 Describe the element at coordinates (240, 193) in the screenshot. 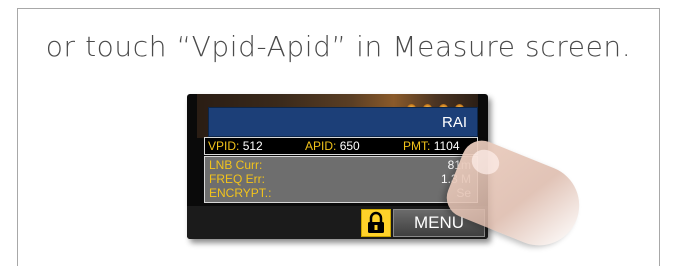

I see `encrypt-label: ENCRYPT.:` at that location.